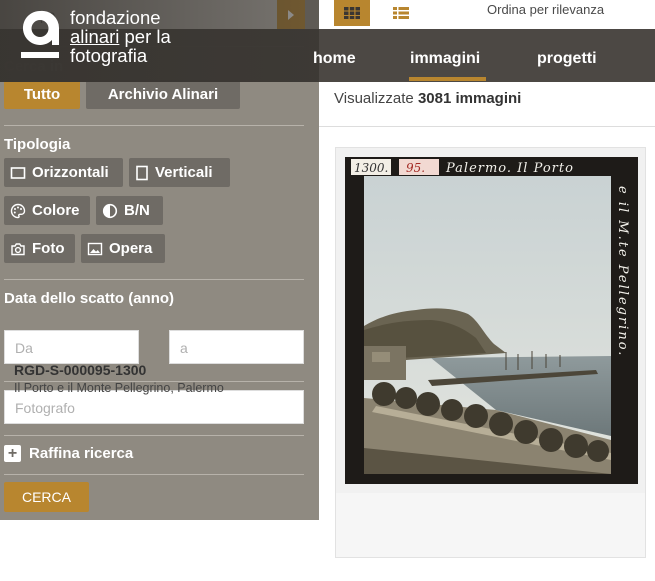  What do you see at coordinates (371, 168) in the screenshot?
I see `plate-number: 1300.` at bounding box center [371, 168].